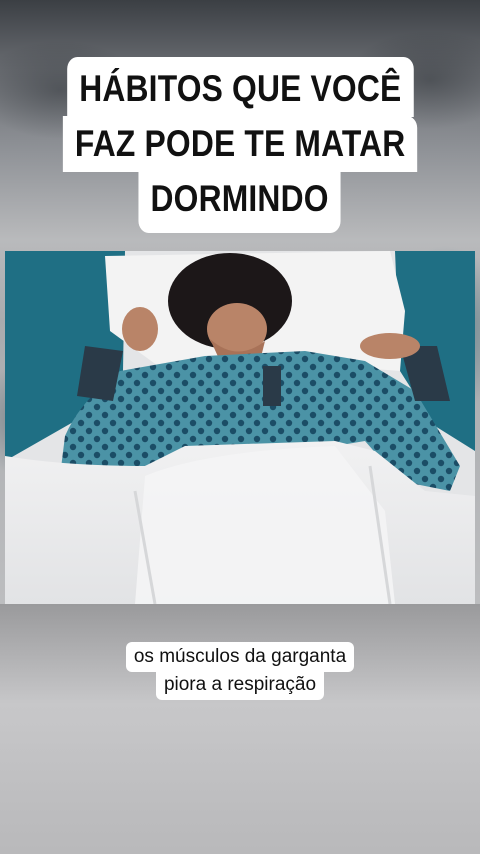 The image size is (480, 854). What do you see at coordinates (240, 657) in the screenshot?
I see `caption-line-1: os músculos da garganta` at bounding box center [240, 657].